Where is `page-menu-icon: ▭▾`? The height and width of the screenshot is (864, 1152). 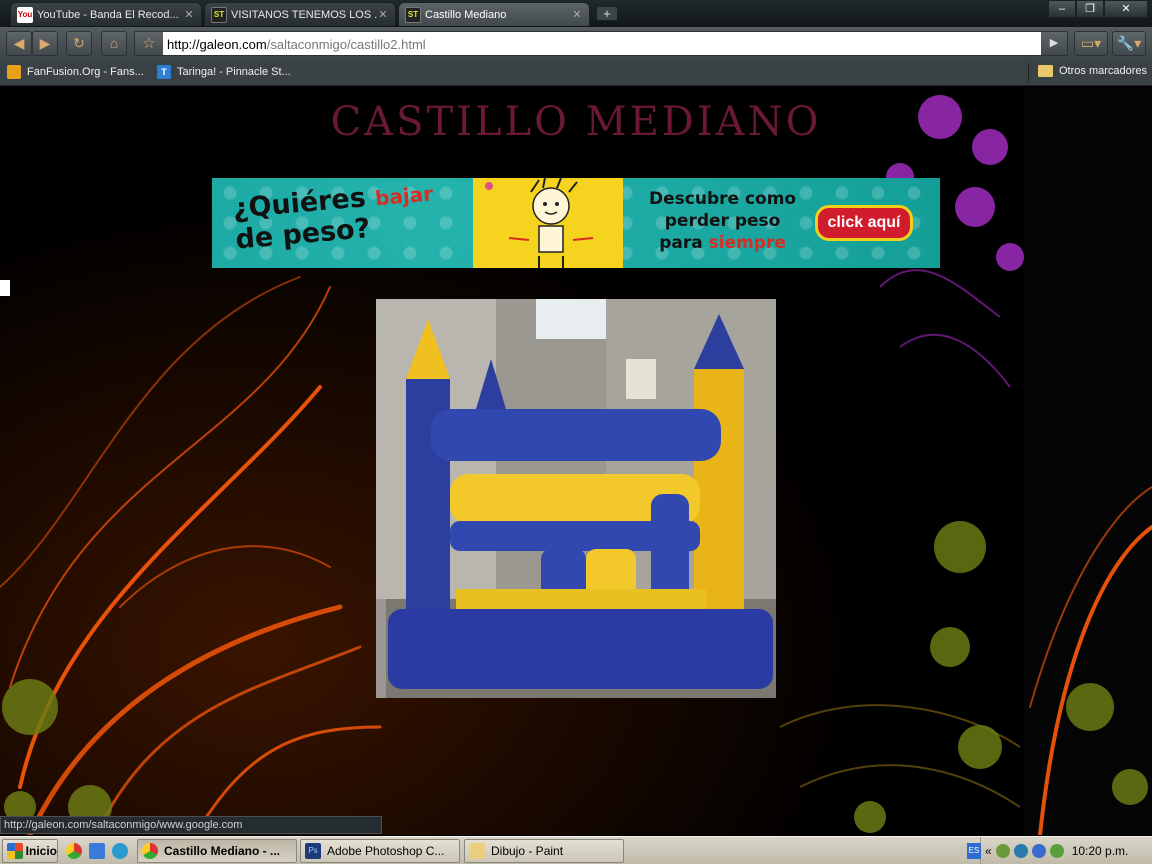
page-menu-icon: ▭▾ is located at coordinates (1091, 43).